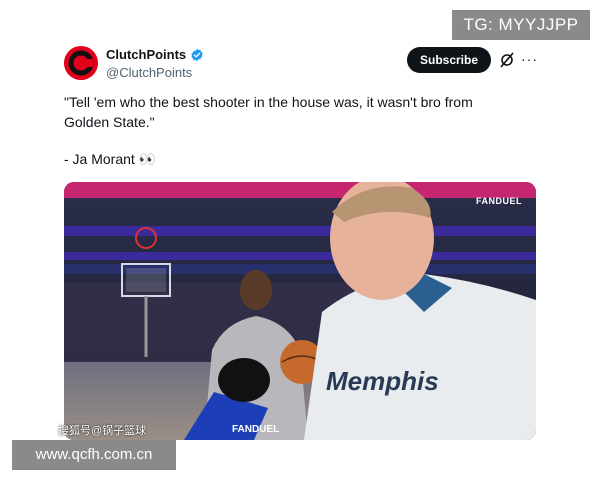  Describe the element at coordinates (146, 54) in the screenshot. I see `display-name: ClutchPoints` at that location.